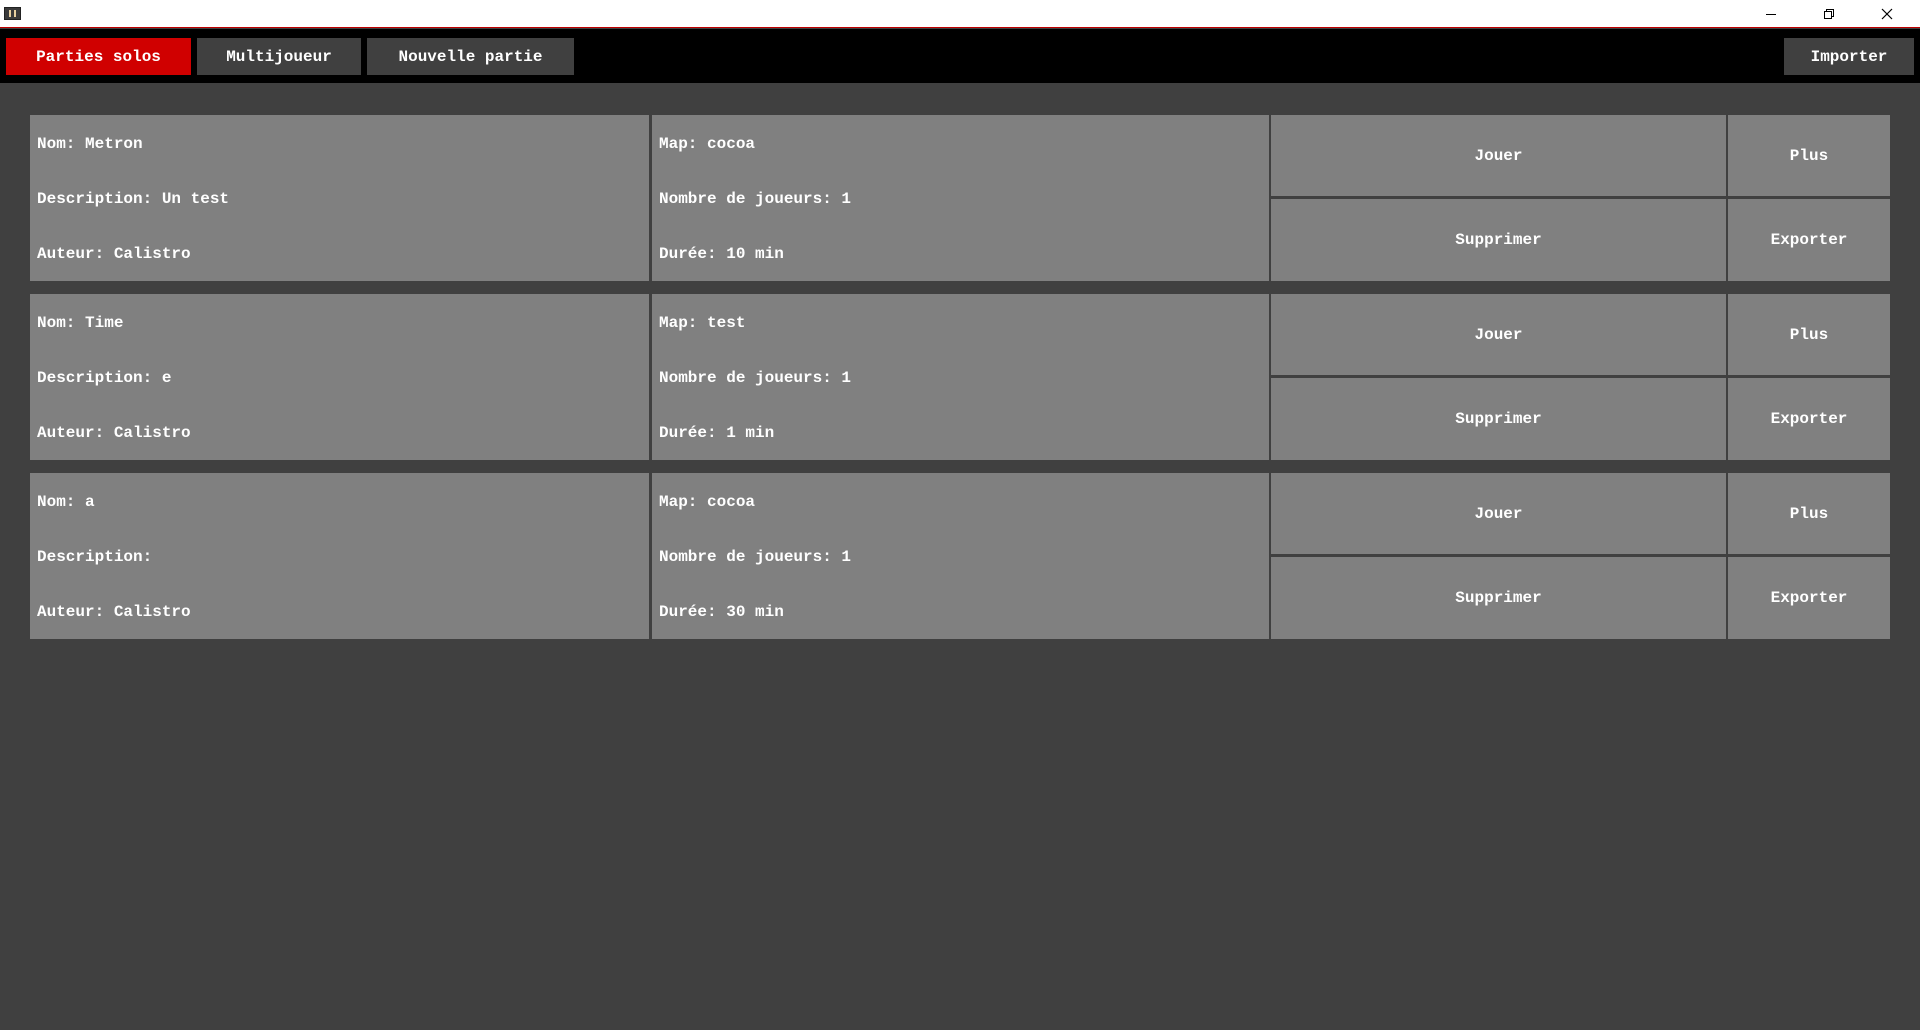 The width and height of the screenshot is (1920, 1030). What do you see at coordinates (1829, 13) in the screenshot?
I see `restore-icon` at bounding box center [1829, 13].